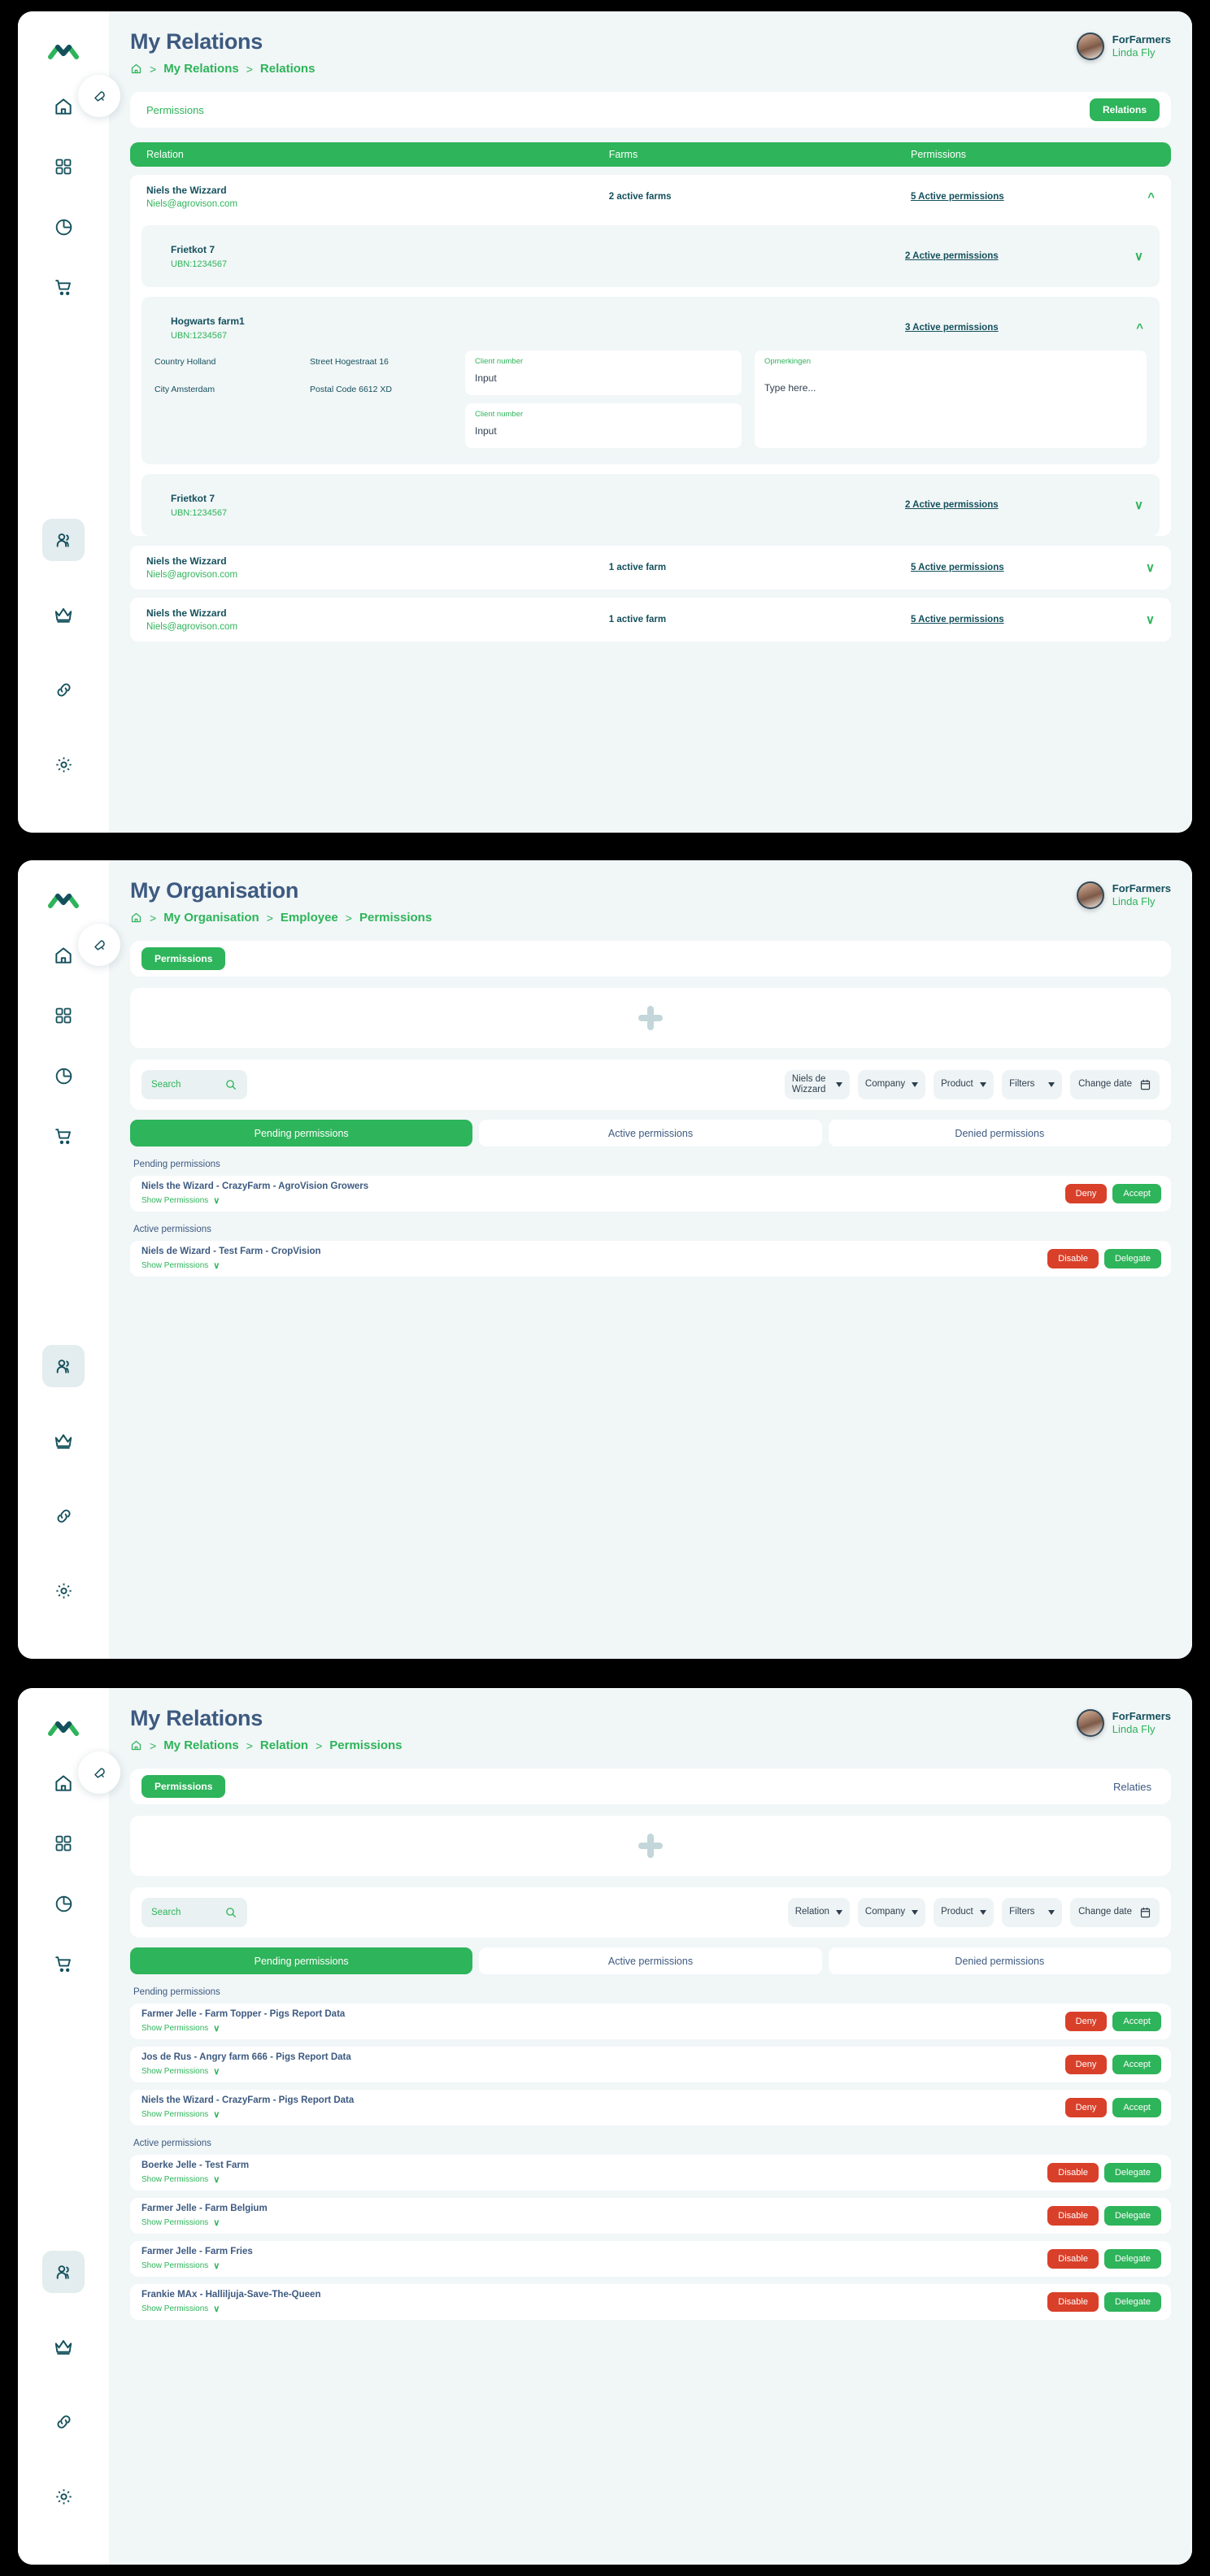 The width and height of the screenshot is (1210, 2576). Describe the element at coordinates (817, 1085) in the screenshot. I see `dropdown-relation: Niels de Wizzard` at that location.